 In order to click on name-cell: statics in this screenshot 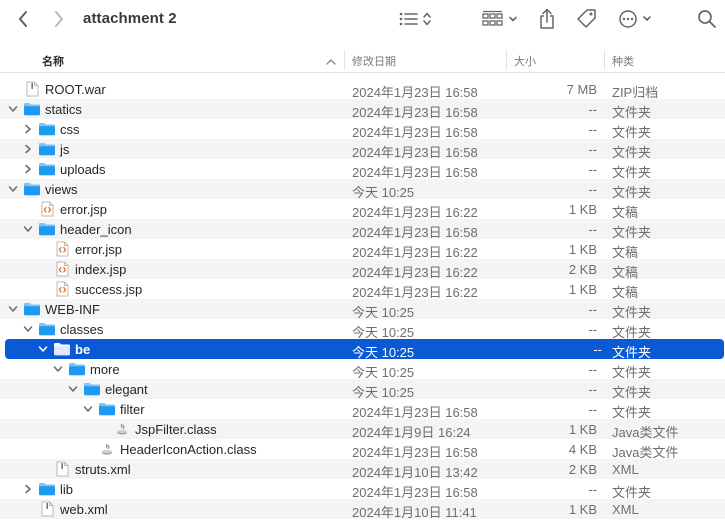, I will do `click(44, 109)`.